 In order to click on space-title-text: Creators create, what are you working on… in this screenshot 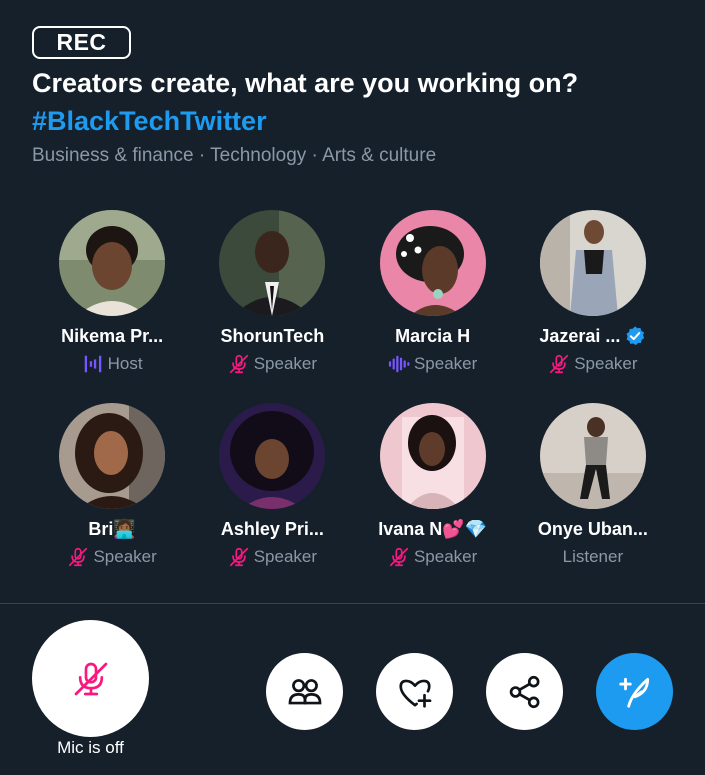, I will do `click(305, 83)`.